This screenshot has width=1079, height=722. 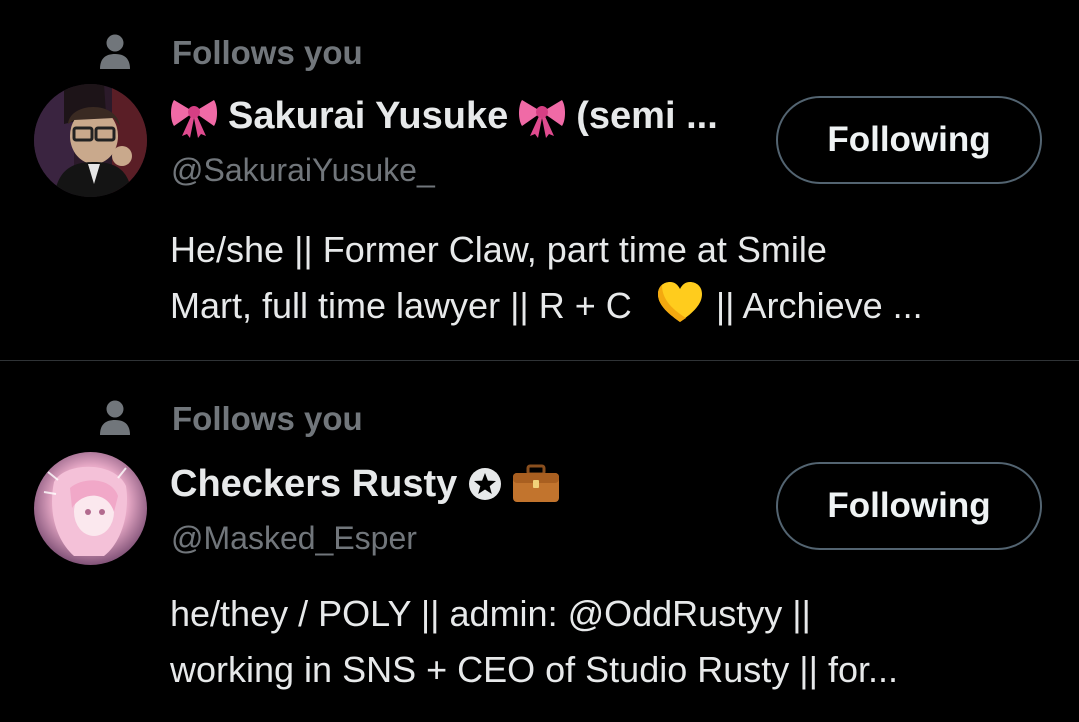 What do you see at coordinates (401, 305) in the screenshot?
I see `bio-text: Mart, full time lawyer || R + C` at bounding box center [401, 305].